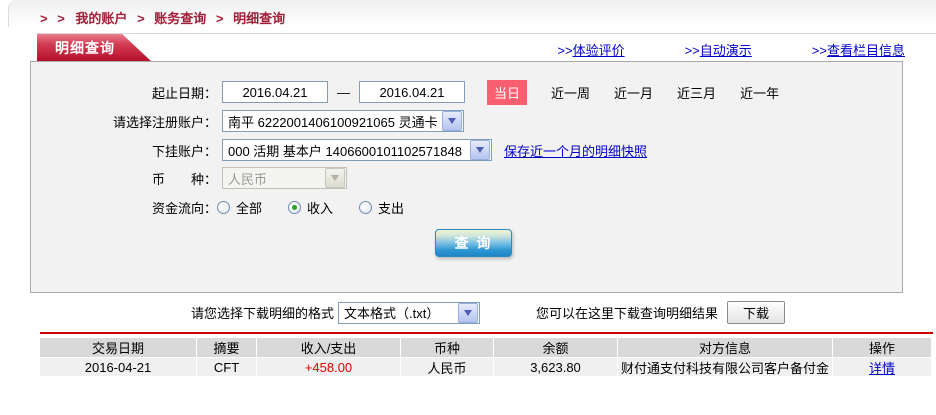 The height and width of the screenshot is (415, 936). Describe the element at coordinates (184, 93) in the screenshot. I see `date-range-label: 起止日期：` at that location.